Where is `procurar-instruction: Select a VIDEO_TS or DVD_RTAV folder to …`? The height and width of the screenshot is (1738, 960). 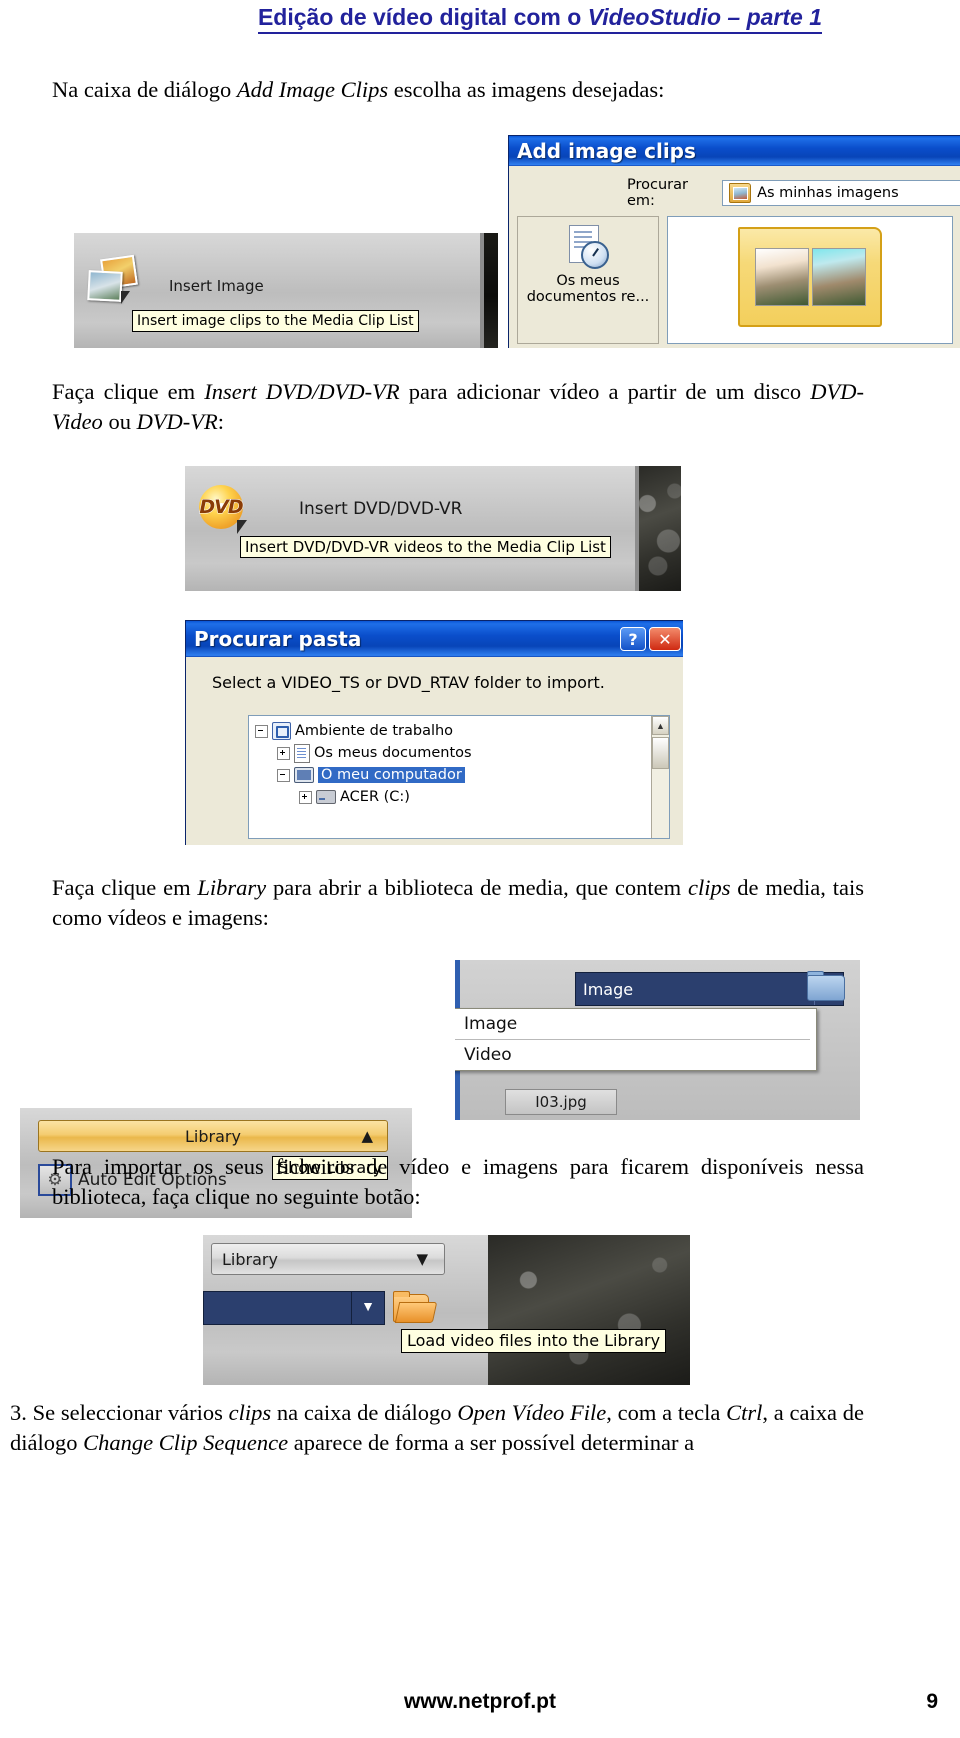
procurar-instruction: Select a VIDEO_TS or DVD_RTAV folder to … is located at coordinates (408, 682).